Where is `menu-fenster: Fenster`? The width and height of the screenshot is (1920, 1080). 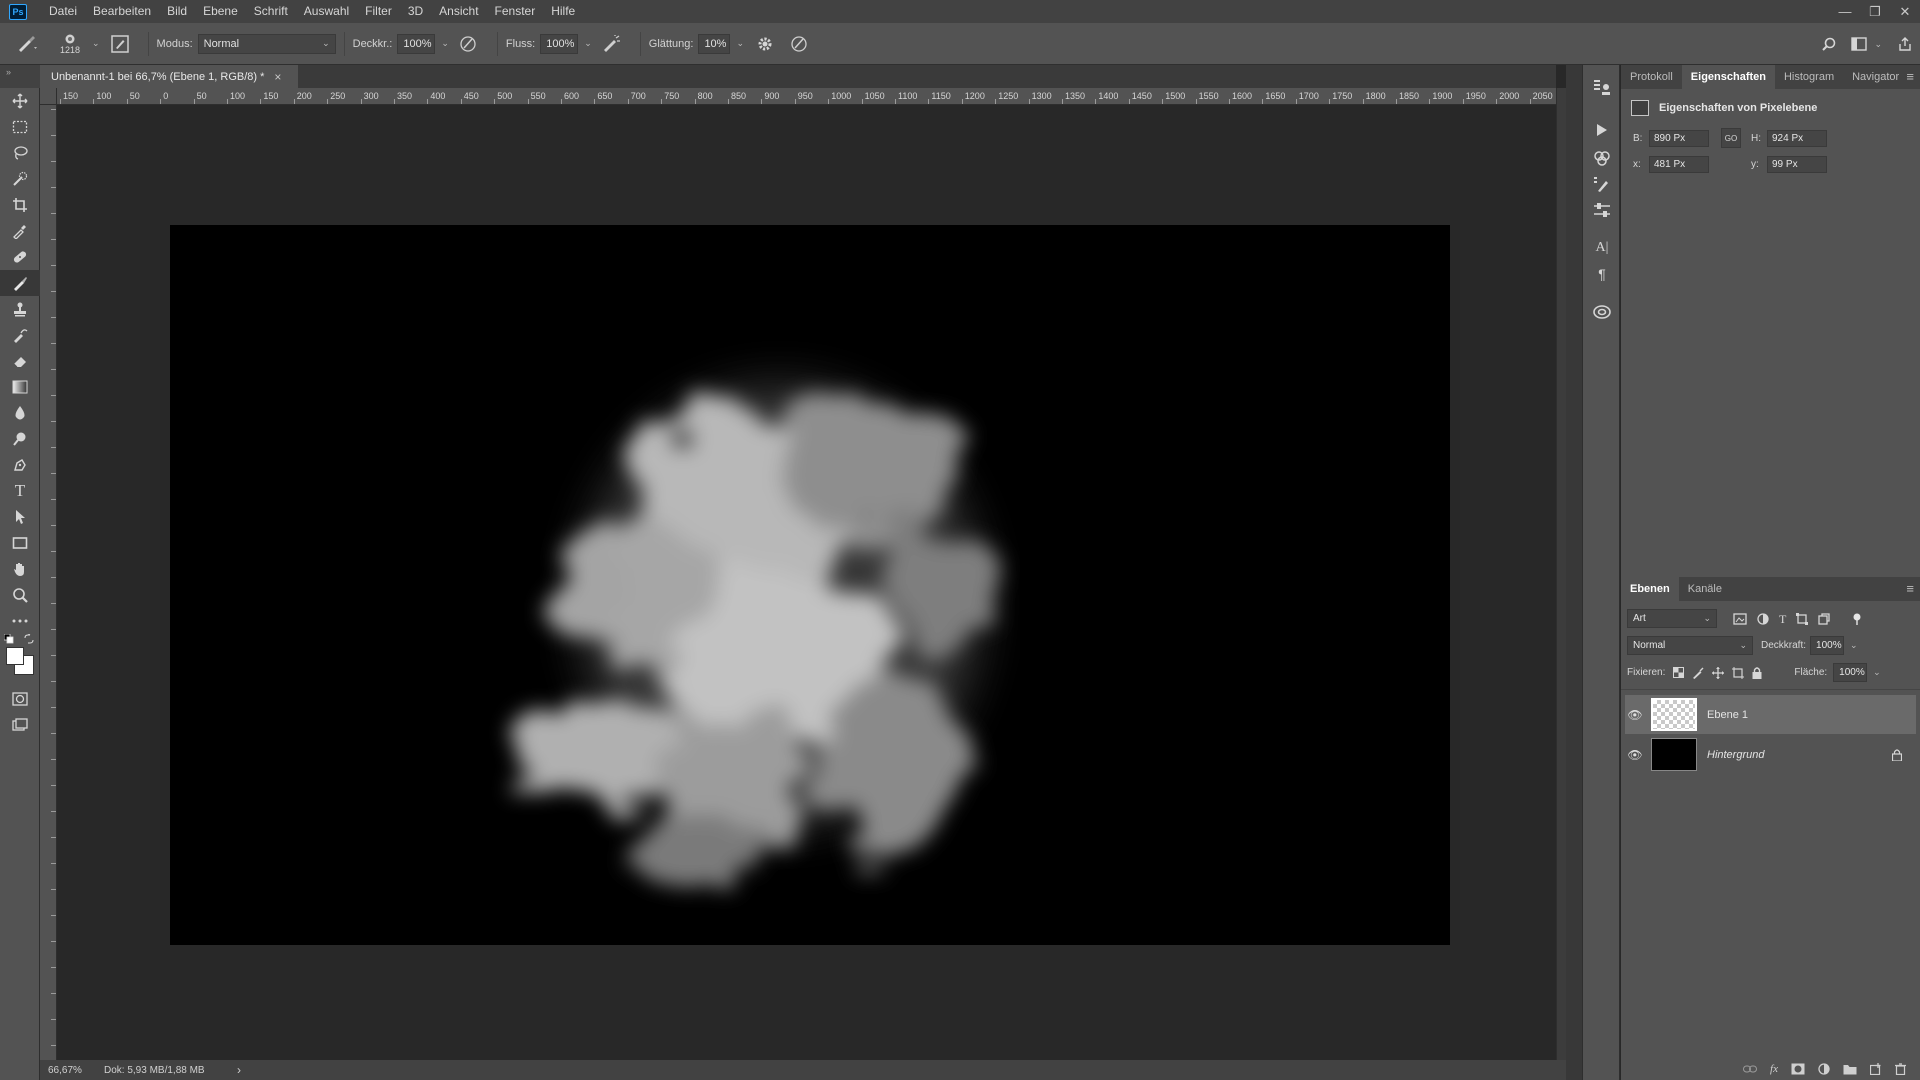
menu-fenster: Fenster is located at coordinates (515, 11).